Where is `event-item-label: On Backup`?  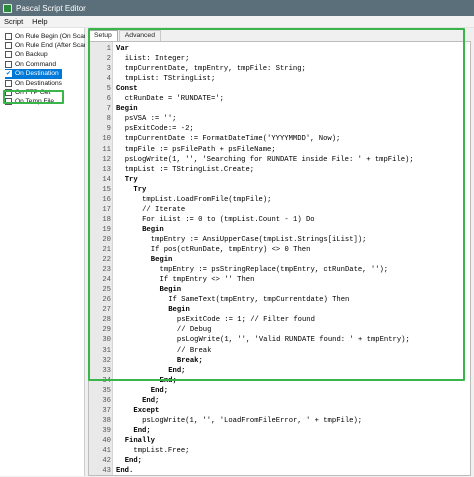 event-item-label: On Backup is located at coordinates (31, 55).